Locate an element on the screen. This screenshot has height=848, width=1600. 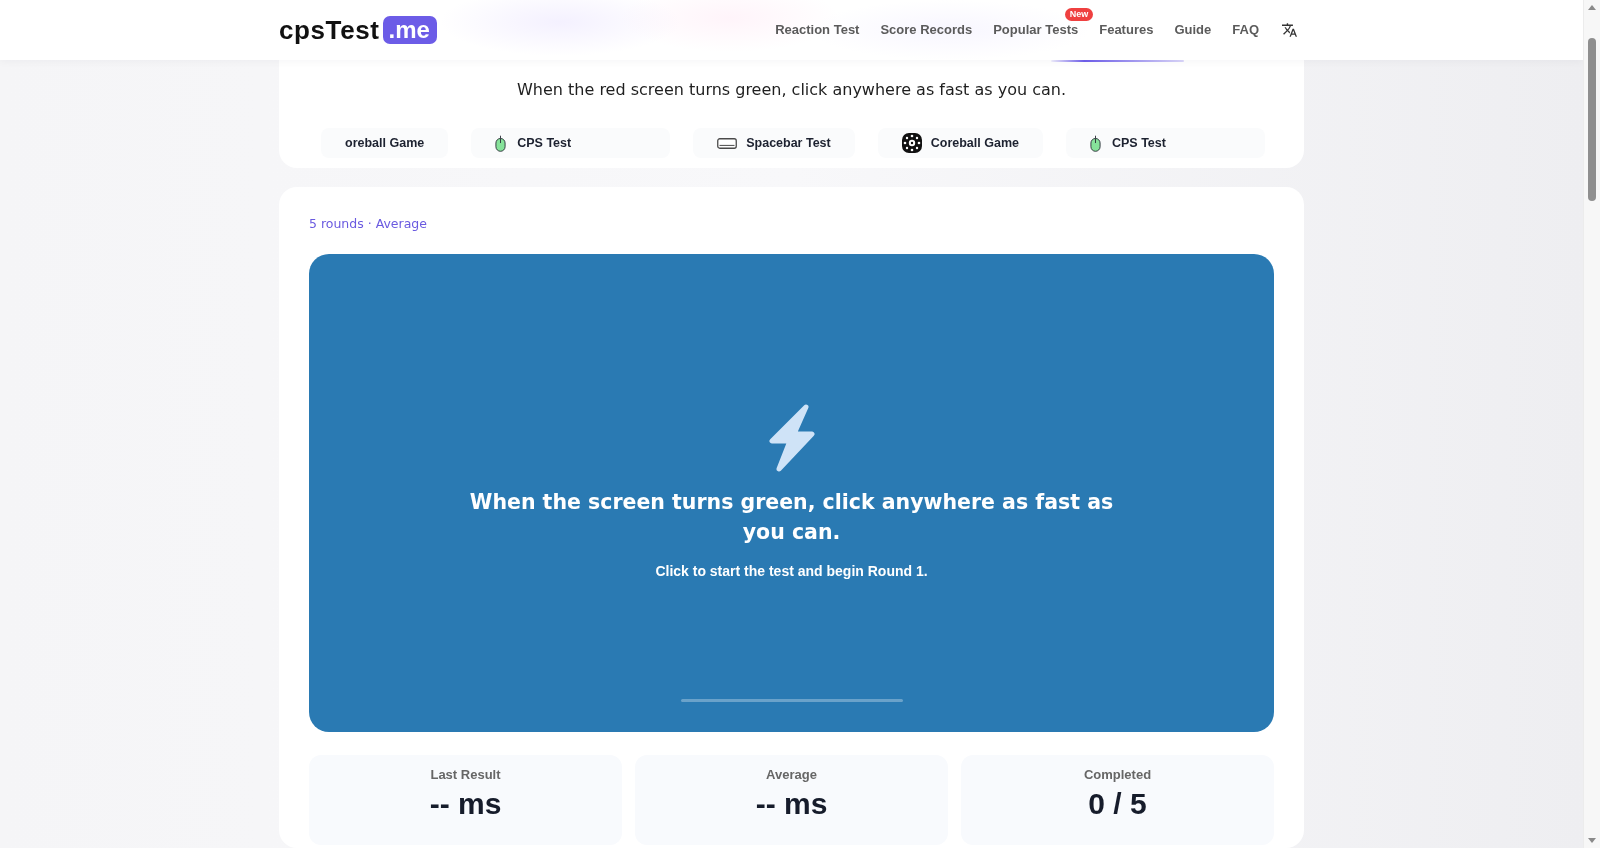
lightning-bolt-icon is located at coordinates (791, 437).